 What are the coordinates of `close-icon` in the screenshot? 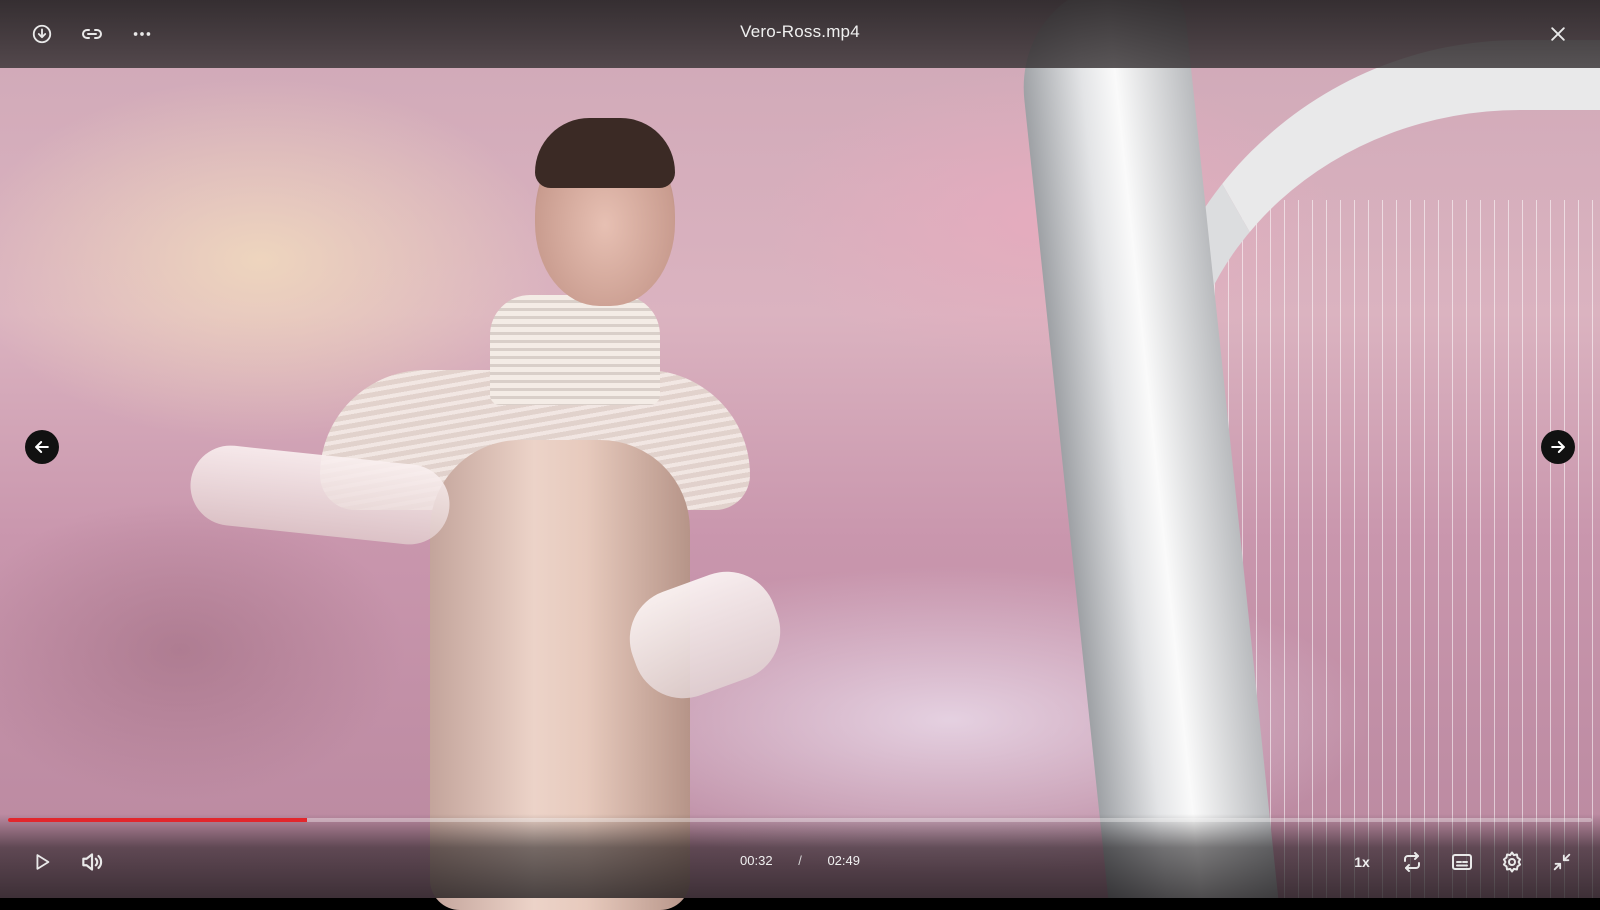 It's located at (1558, 34).